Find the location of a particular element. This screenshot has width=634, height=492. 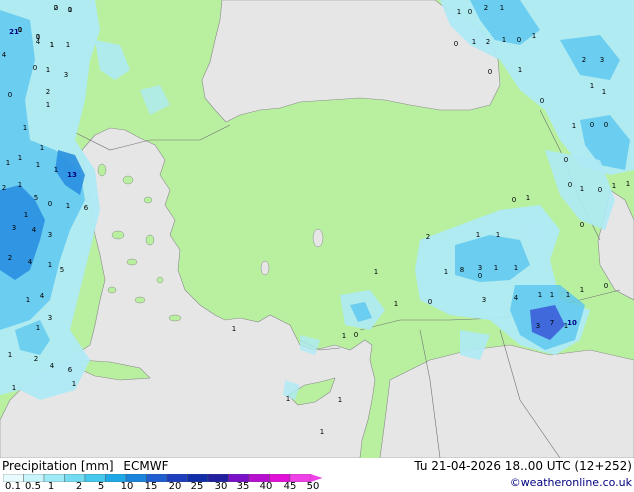

colorbar-tick-label: 20 is located at coordinates (175, 486).